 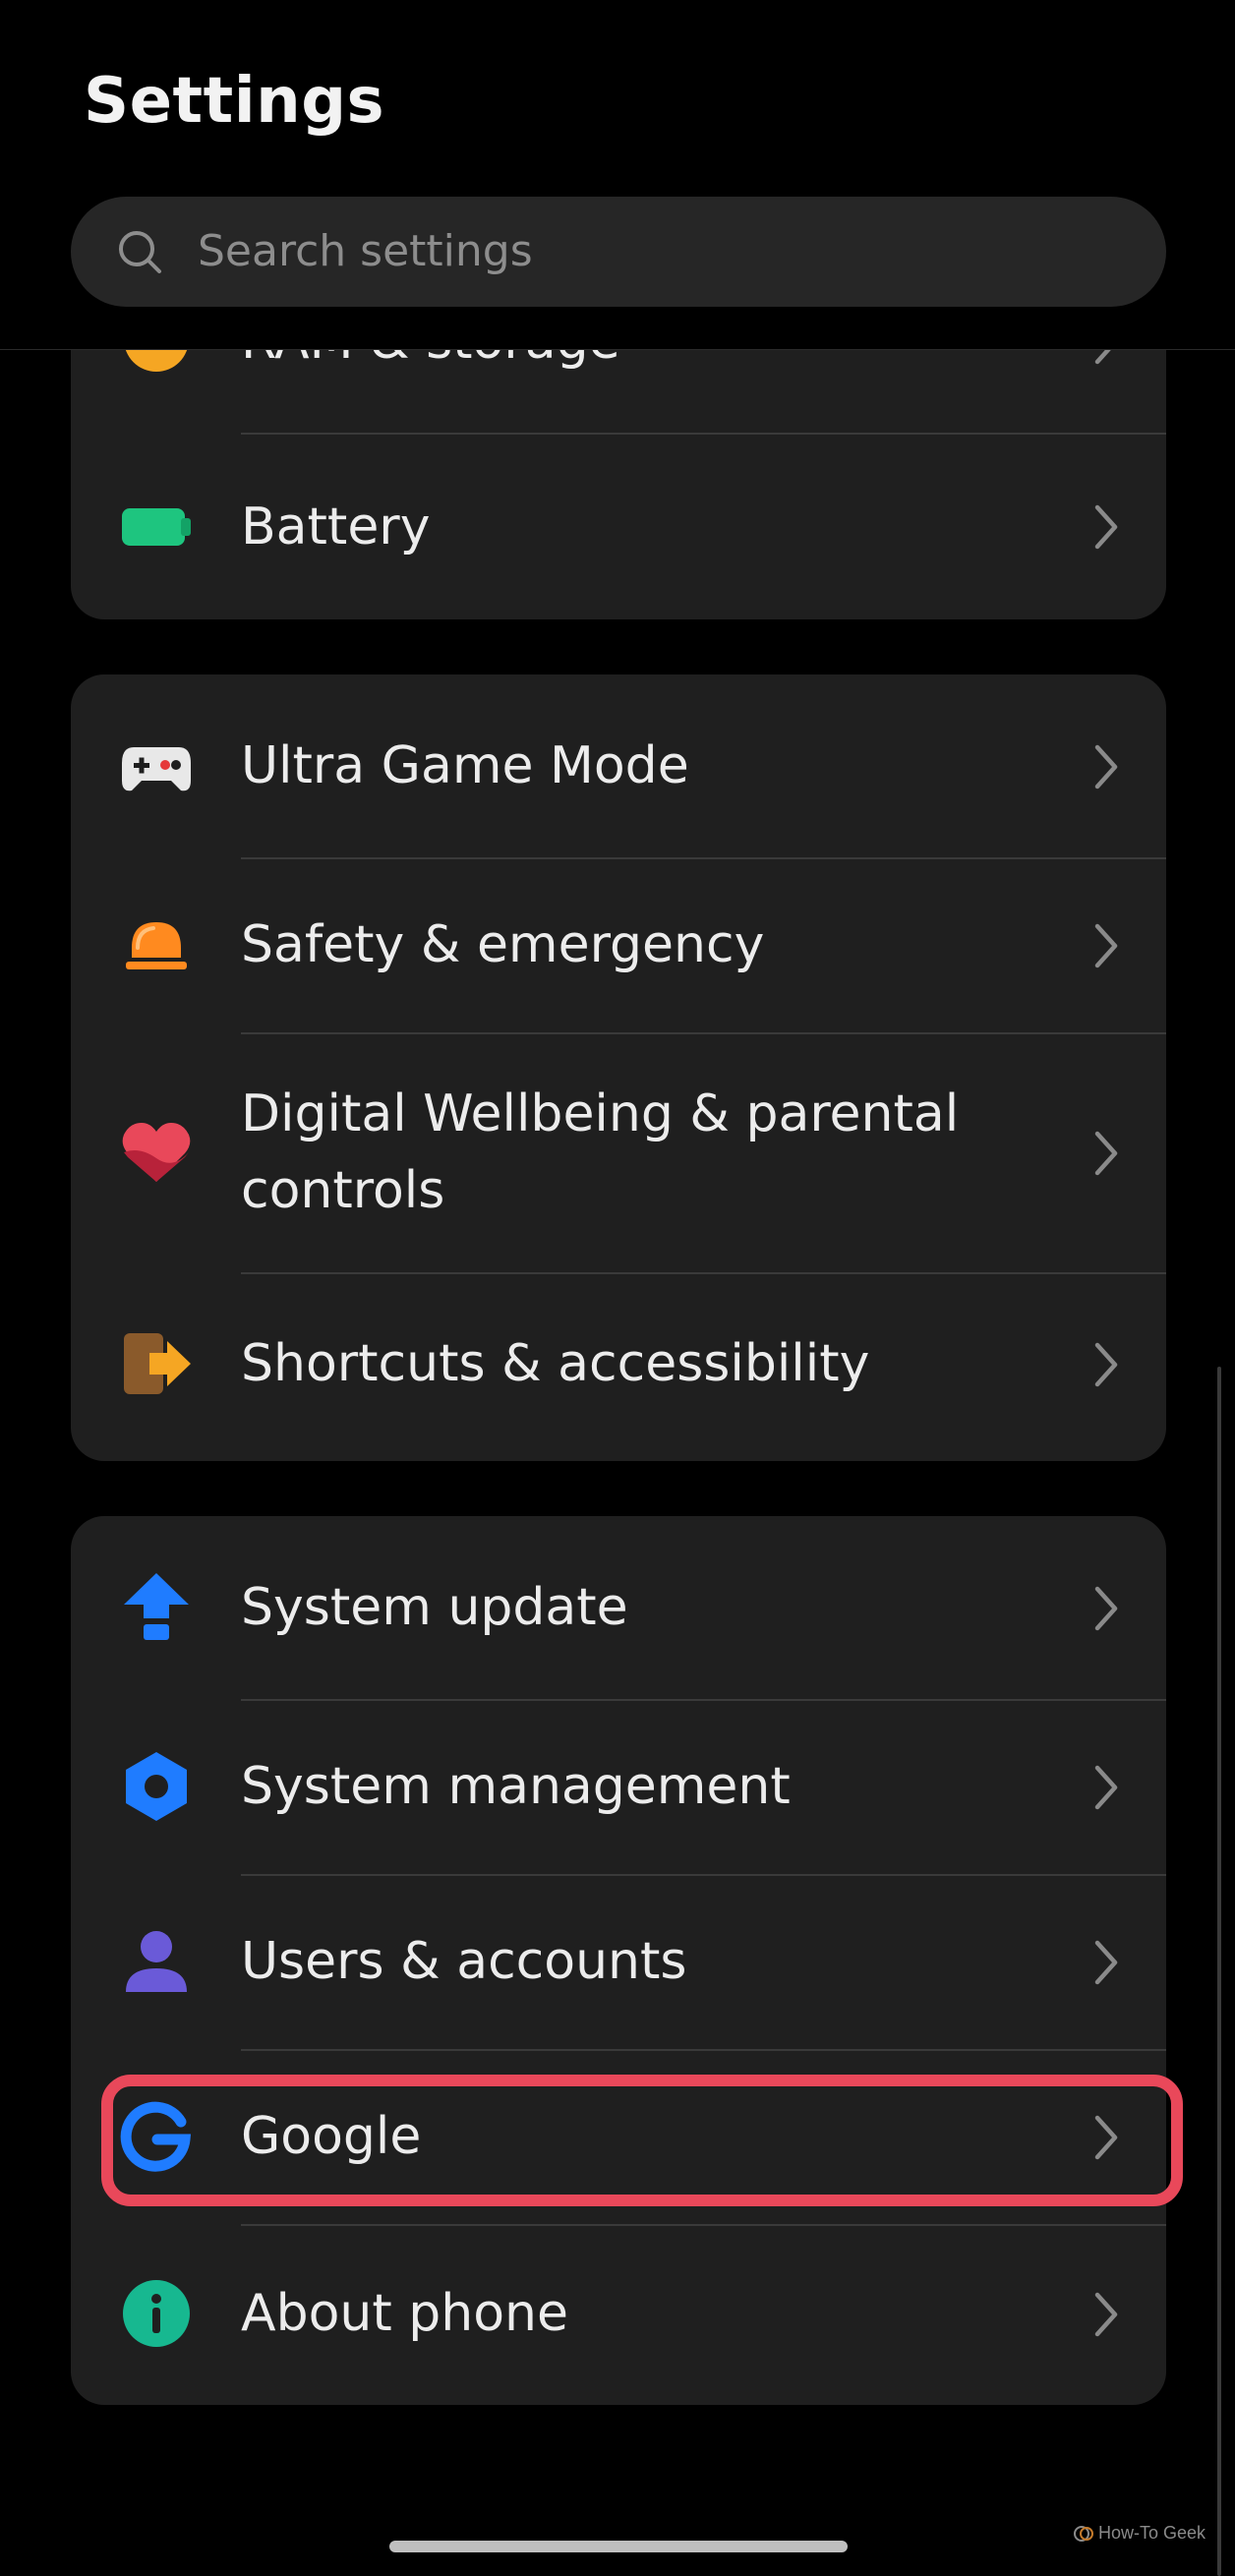 I want to click on settings-item-users-accounts: Users & accounts, so click(x=618, y=1962).